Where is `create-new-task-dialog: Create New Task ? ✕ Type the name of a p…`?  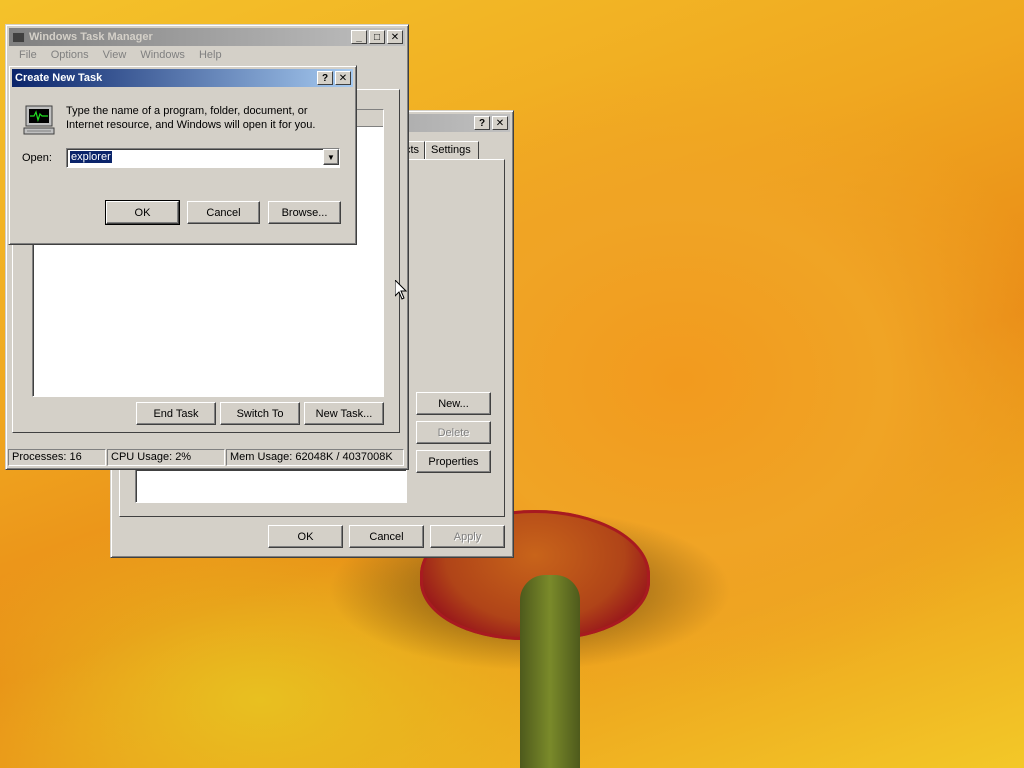
create-new-task-dialog: Create New Task ? ✕ Type the name of a p… is located at coordinates (182, 155).